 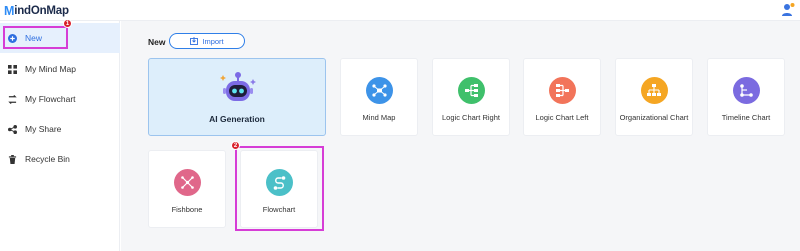 I want to click on import-label: Import, so click(x=213, y=41).